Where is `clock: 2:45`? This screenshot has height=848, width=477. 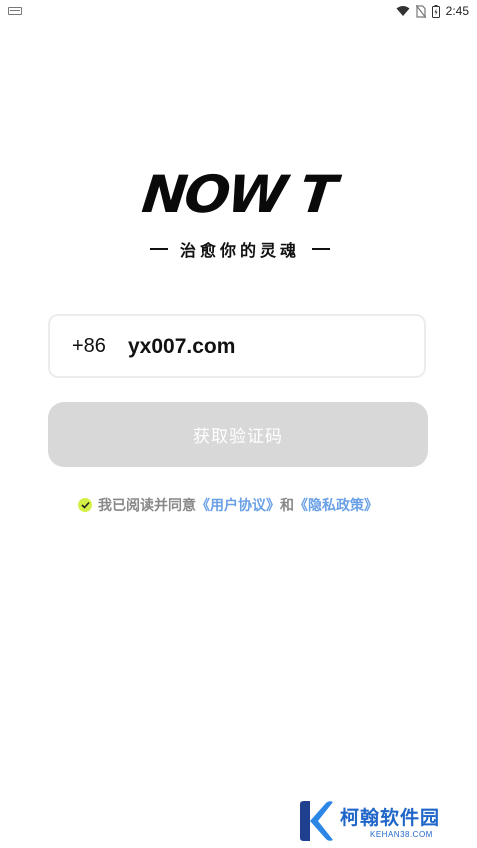
clock: 2:45 is located at coordinates (457, 11).